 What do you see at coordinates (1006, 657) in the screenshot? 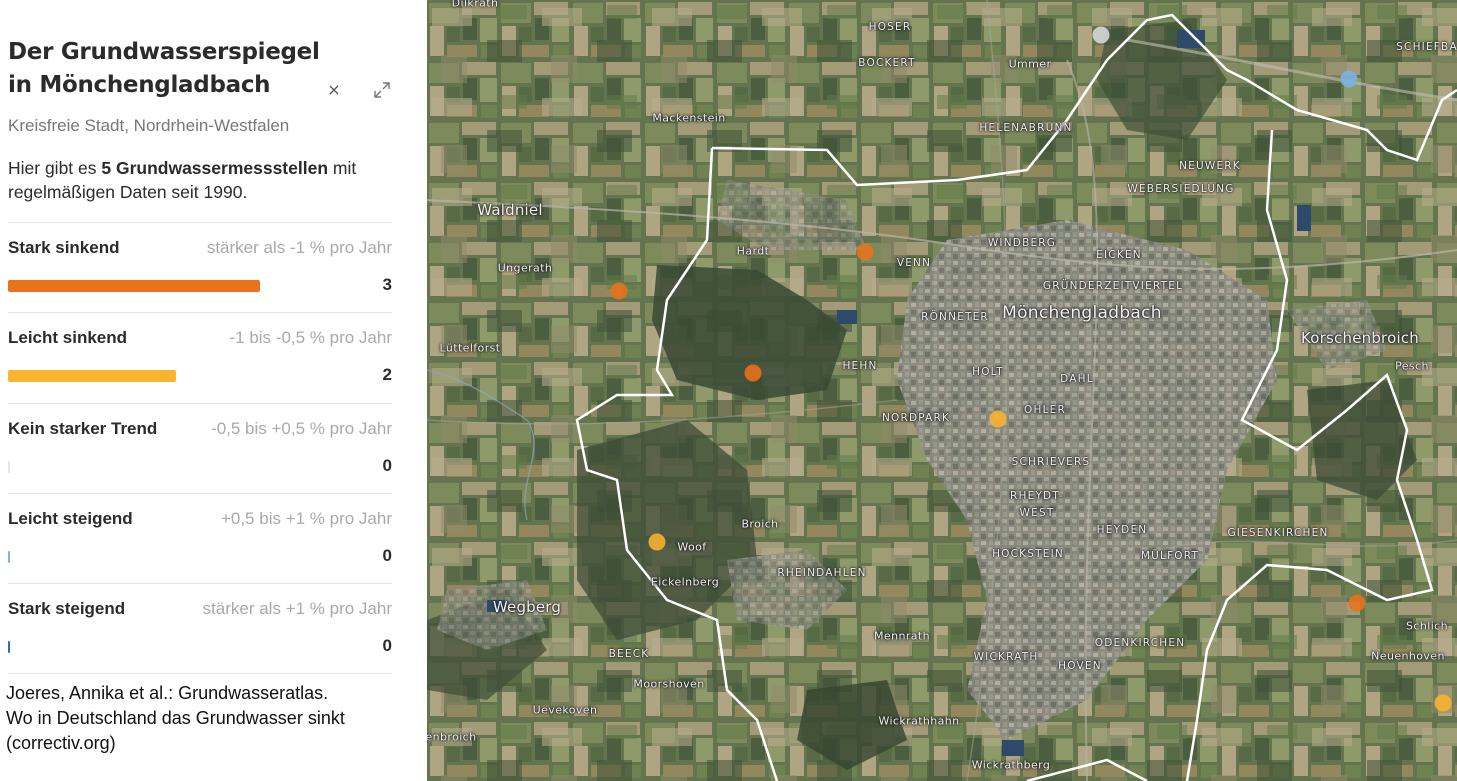
I see `map-label-district: WICKRATH` at bounding box center [1006, 657].